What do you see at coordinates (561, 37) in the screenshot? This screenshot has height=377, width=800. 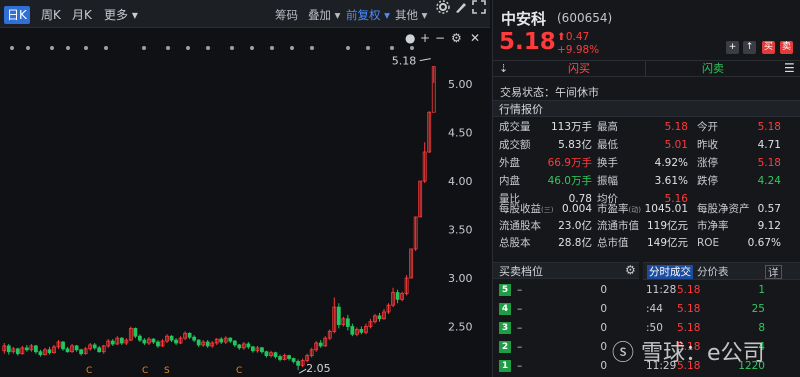 I see `up-arrow-icon: ⬆` at bounding box center [561, 37].